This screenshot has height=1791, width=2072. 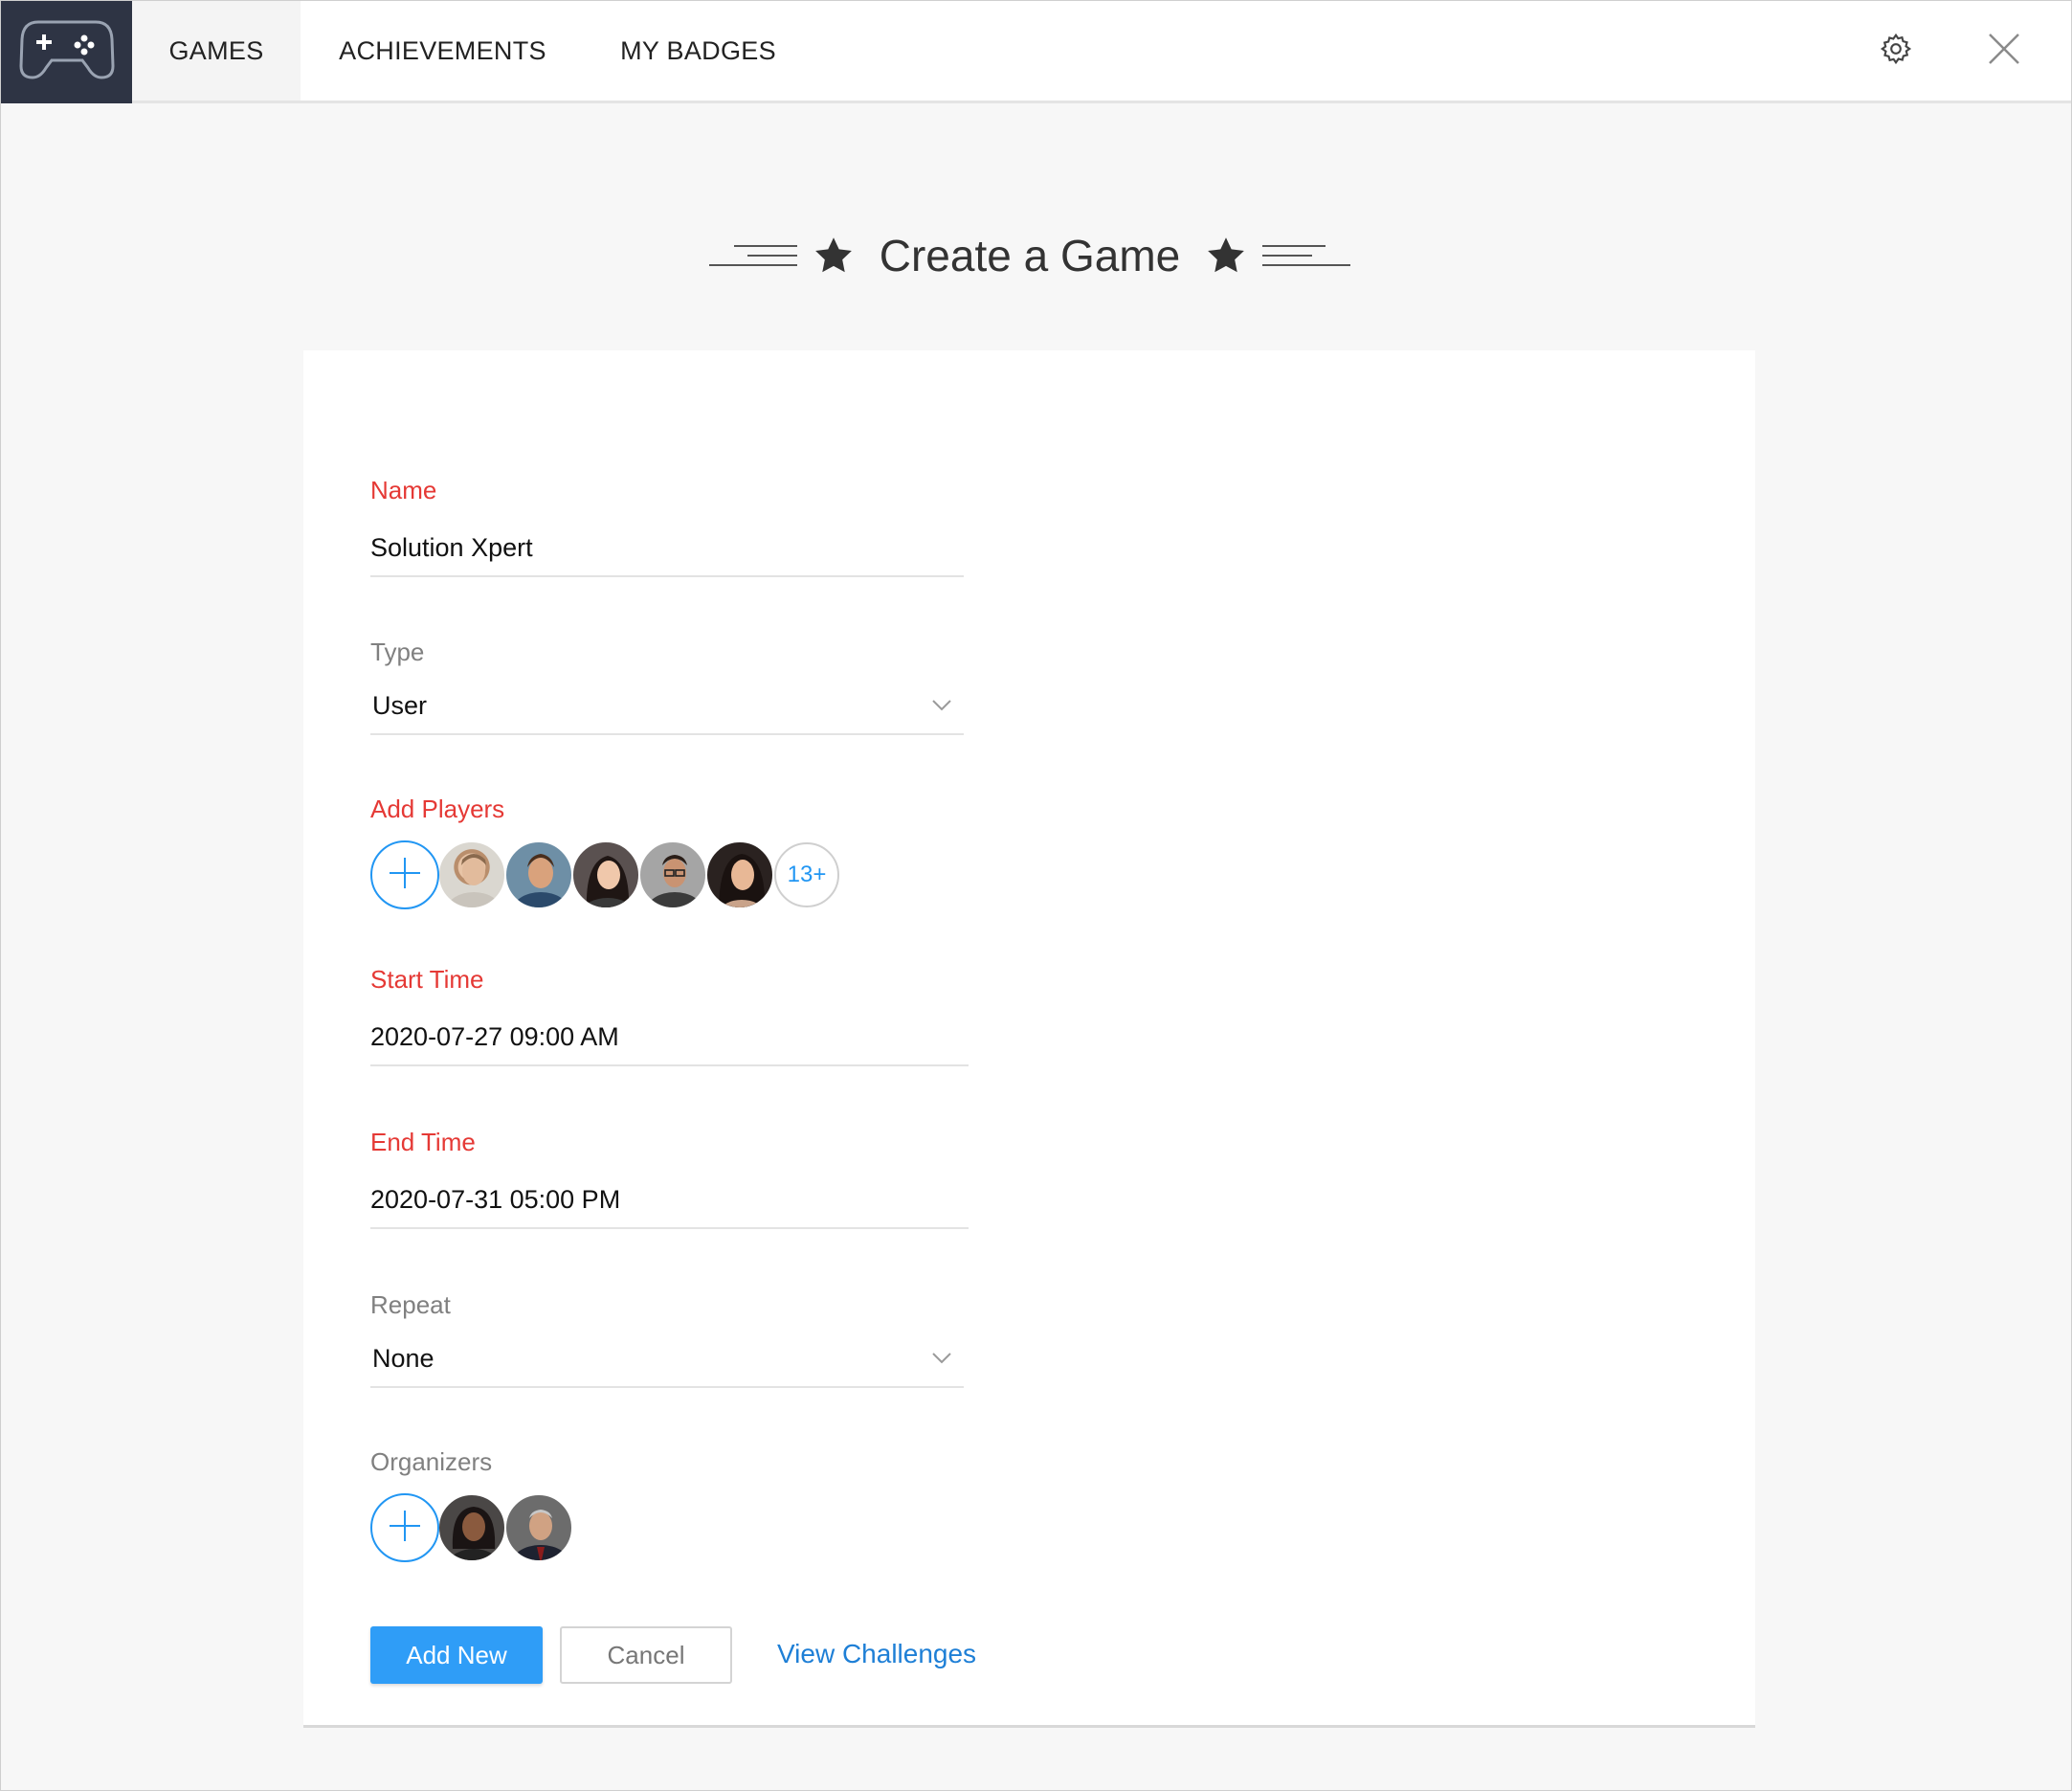 I want to click on organizers-field: Organizers, so click(x=472, y=1505).